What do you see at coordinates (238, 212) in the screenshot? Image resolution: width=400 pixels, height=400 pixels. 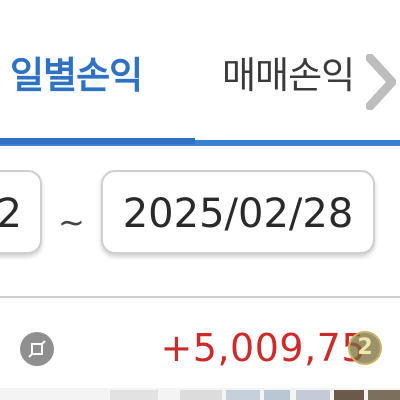 I see `end-date-field: 2025/02/28` at bounding box center [238, 212].